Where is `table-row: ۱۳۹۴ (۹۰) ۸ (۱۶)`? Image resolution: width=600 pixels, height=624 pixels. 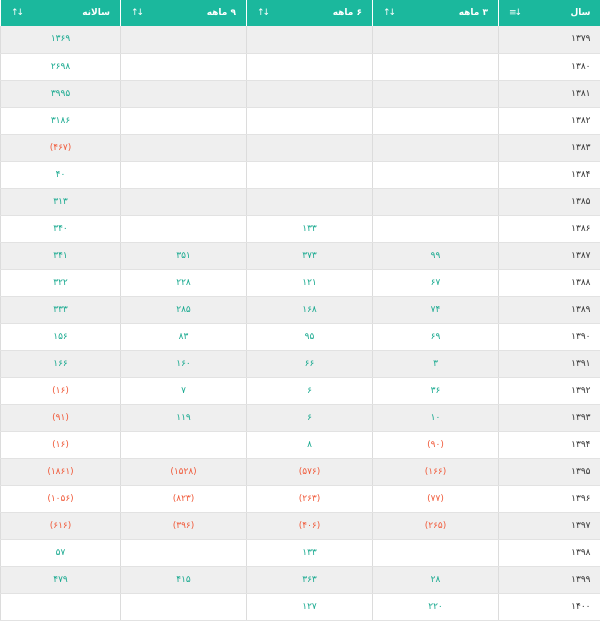
table-row: ۱۳۹۴ (۹۰) ۸ (۱۶) is located at coordinates (300, 445).